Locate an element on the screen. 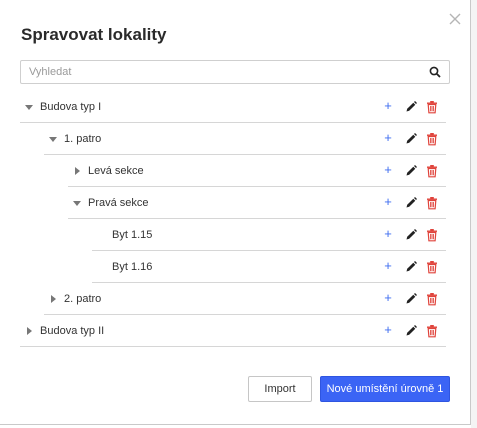 The image size is (477, 428). tree-row: Budova typ I + is located at coordinates (233, 107).